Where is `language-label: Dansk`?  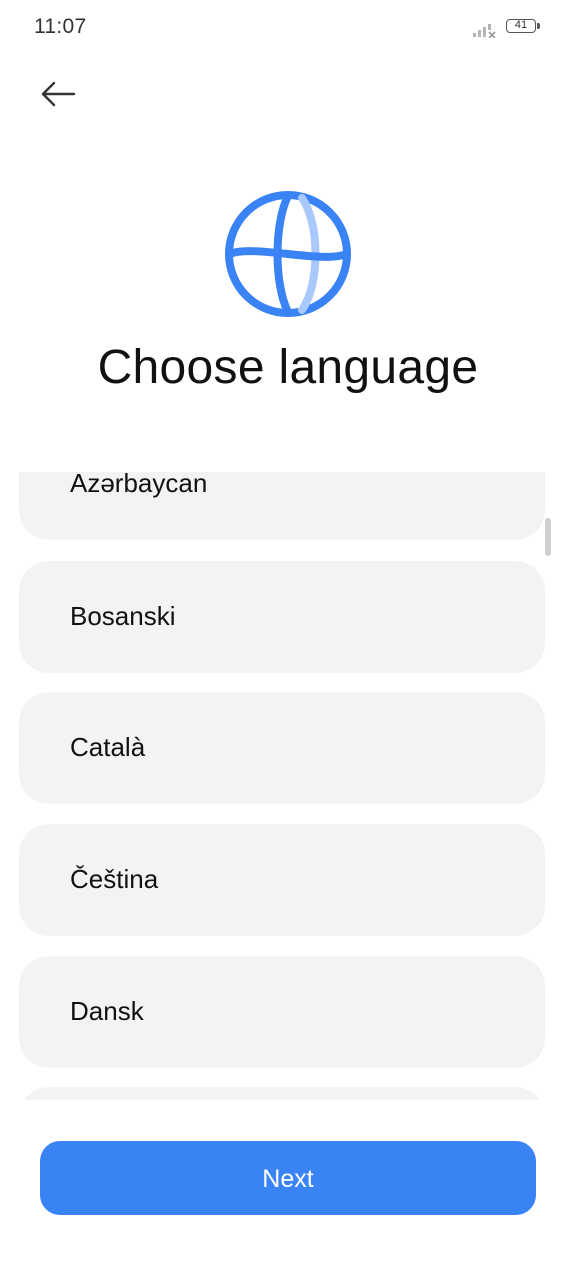
language-label: Dansk is located at coordinates (107, 1011).